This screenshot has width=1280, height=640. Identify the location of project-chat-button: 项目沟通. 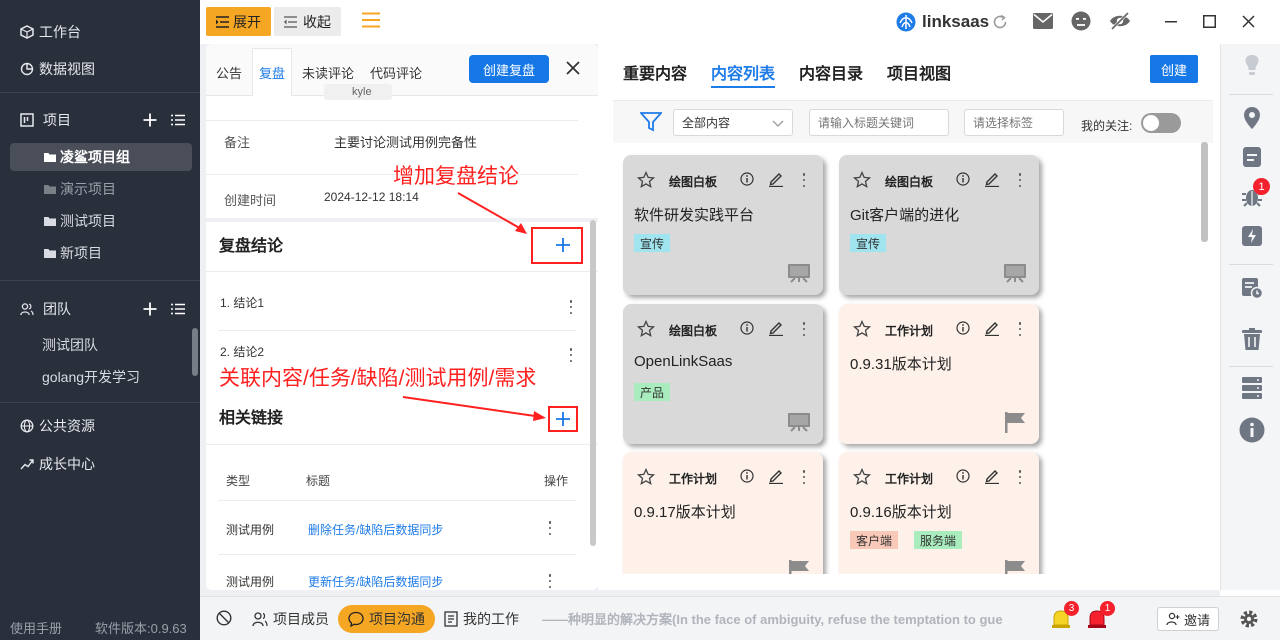
(386, 619).